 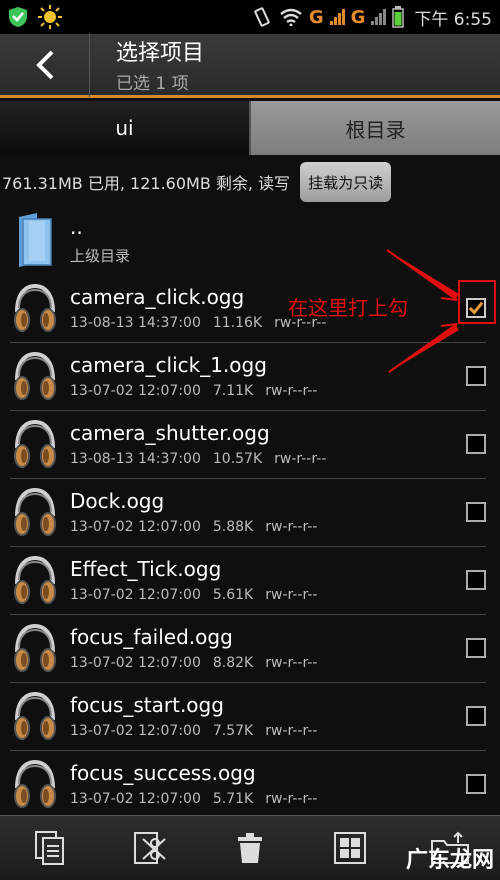 I want to click on select-all-icon, so click(x=350, y=848).